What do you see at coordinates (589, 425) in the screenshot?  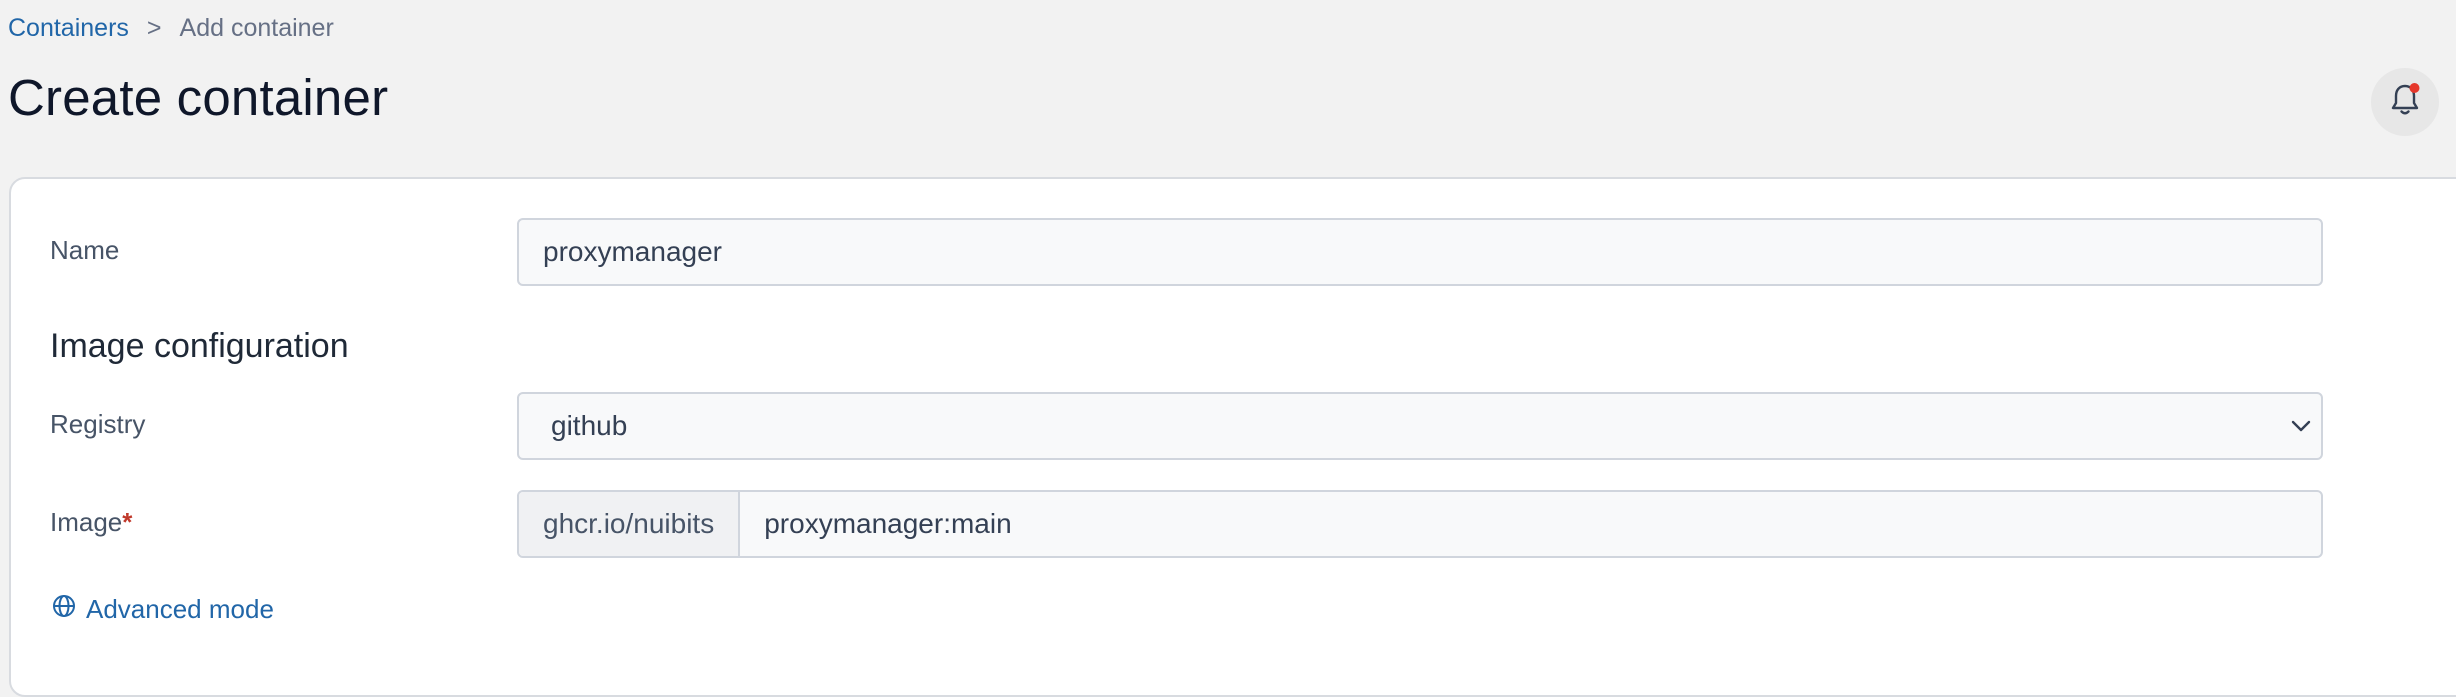 I see `registry-selected-value: github` at bounding box center [589, 425].